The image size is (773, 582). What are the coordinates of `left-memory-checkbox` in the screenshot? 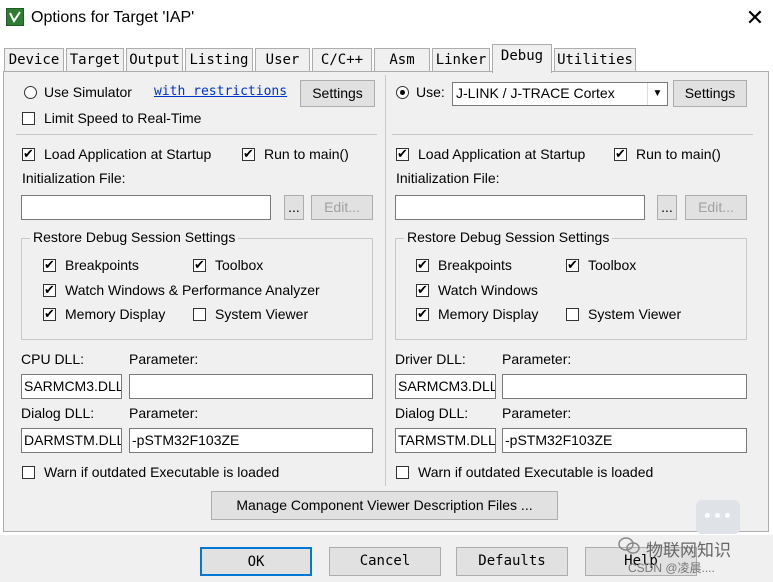 It's located at (49, 314).